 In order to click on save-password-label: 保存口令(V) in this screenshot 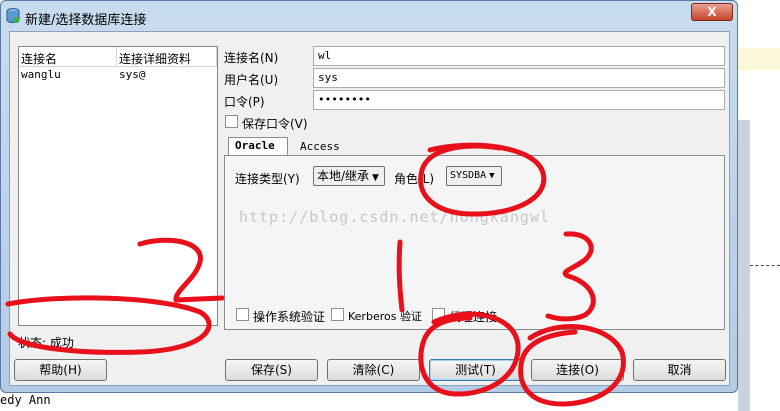, I will do `click(275, 124)`.